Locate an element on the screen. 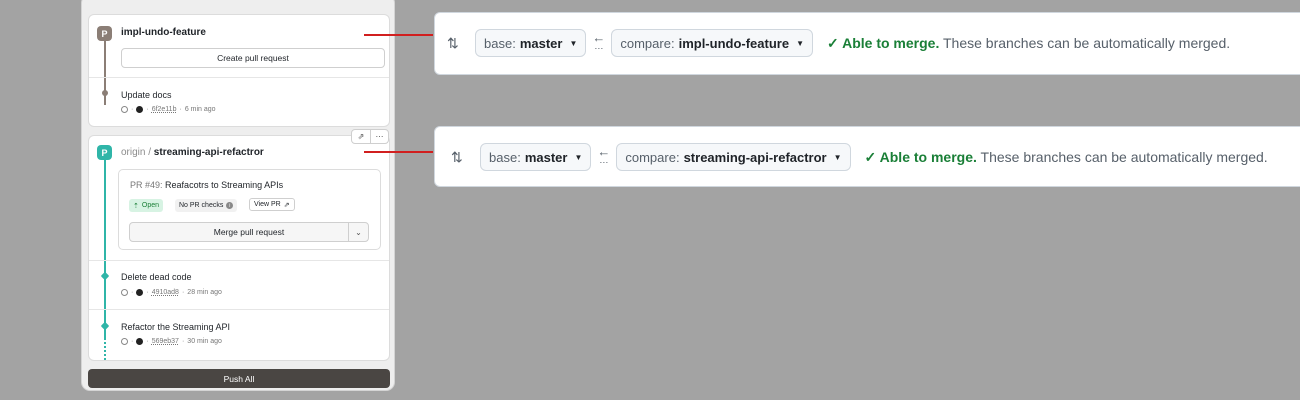  push-all-button: Push All is located at coordinates (239, 378).